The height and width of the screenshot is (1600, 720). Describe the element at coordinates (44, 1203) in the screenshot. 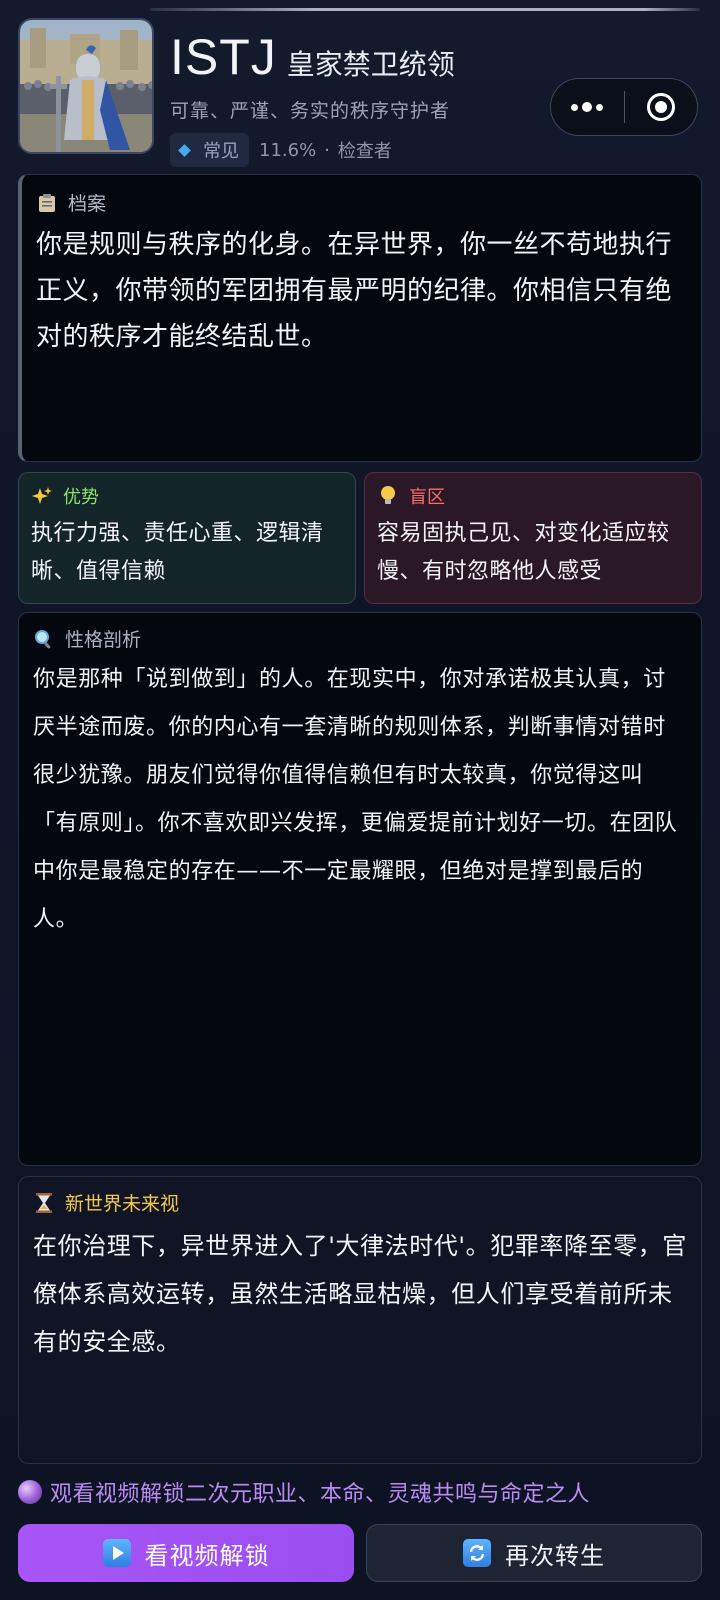

I see `hourglass-icon` at that location.